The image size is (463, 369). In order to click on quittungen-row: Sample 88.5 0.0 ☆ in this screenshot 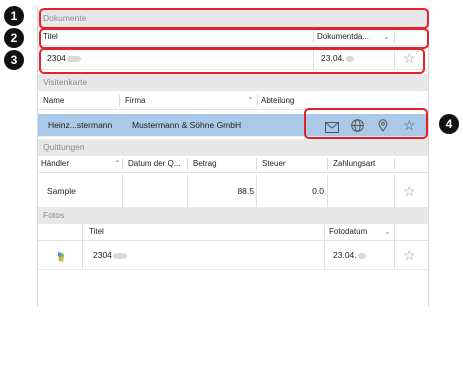, I will do `click(233, 191)`.